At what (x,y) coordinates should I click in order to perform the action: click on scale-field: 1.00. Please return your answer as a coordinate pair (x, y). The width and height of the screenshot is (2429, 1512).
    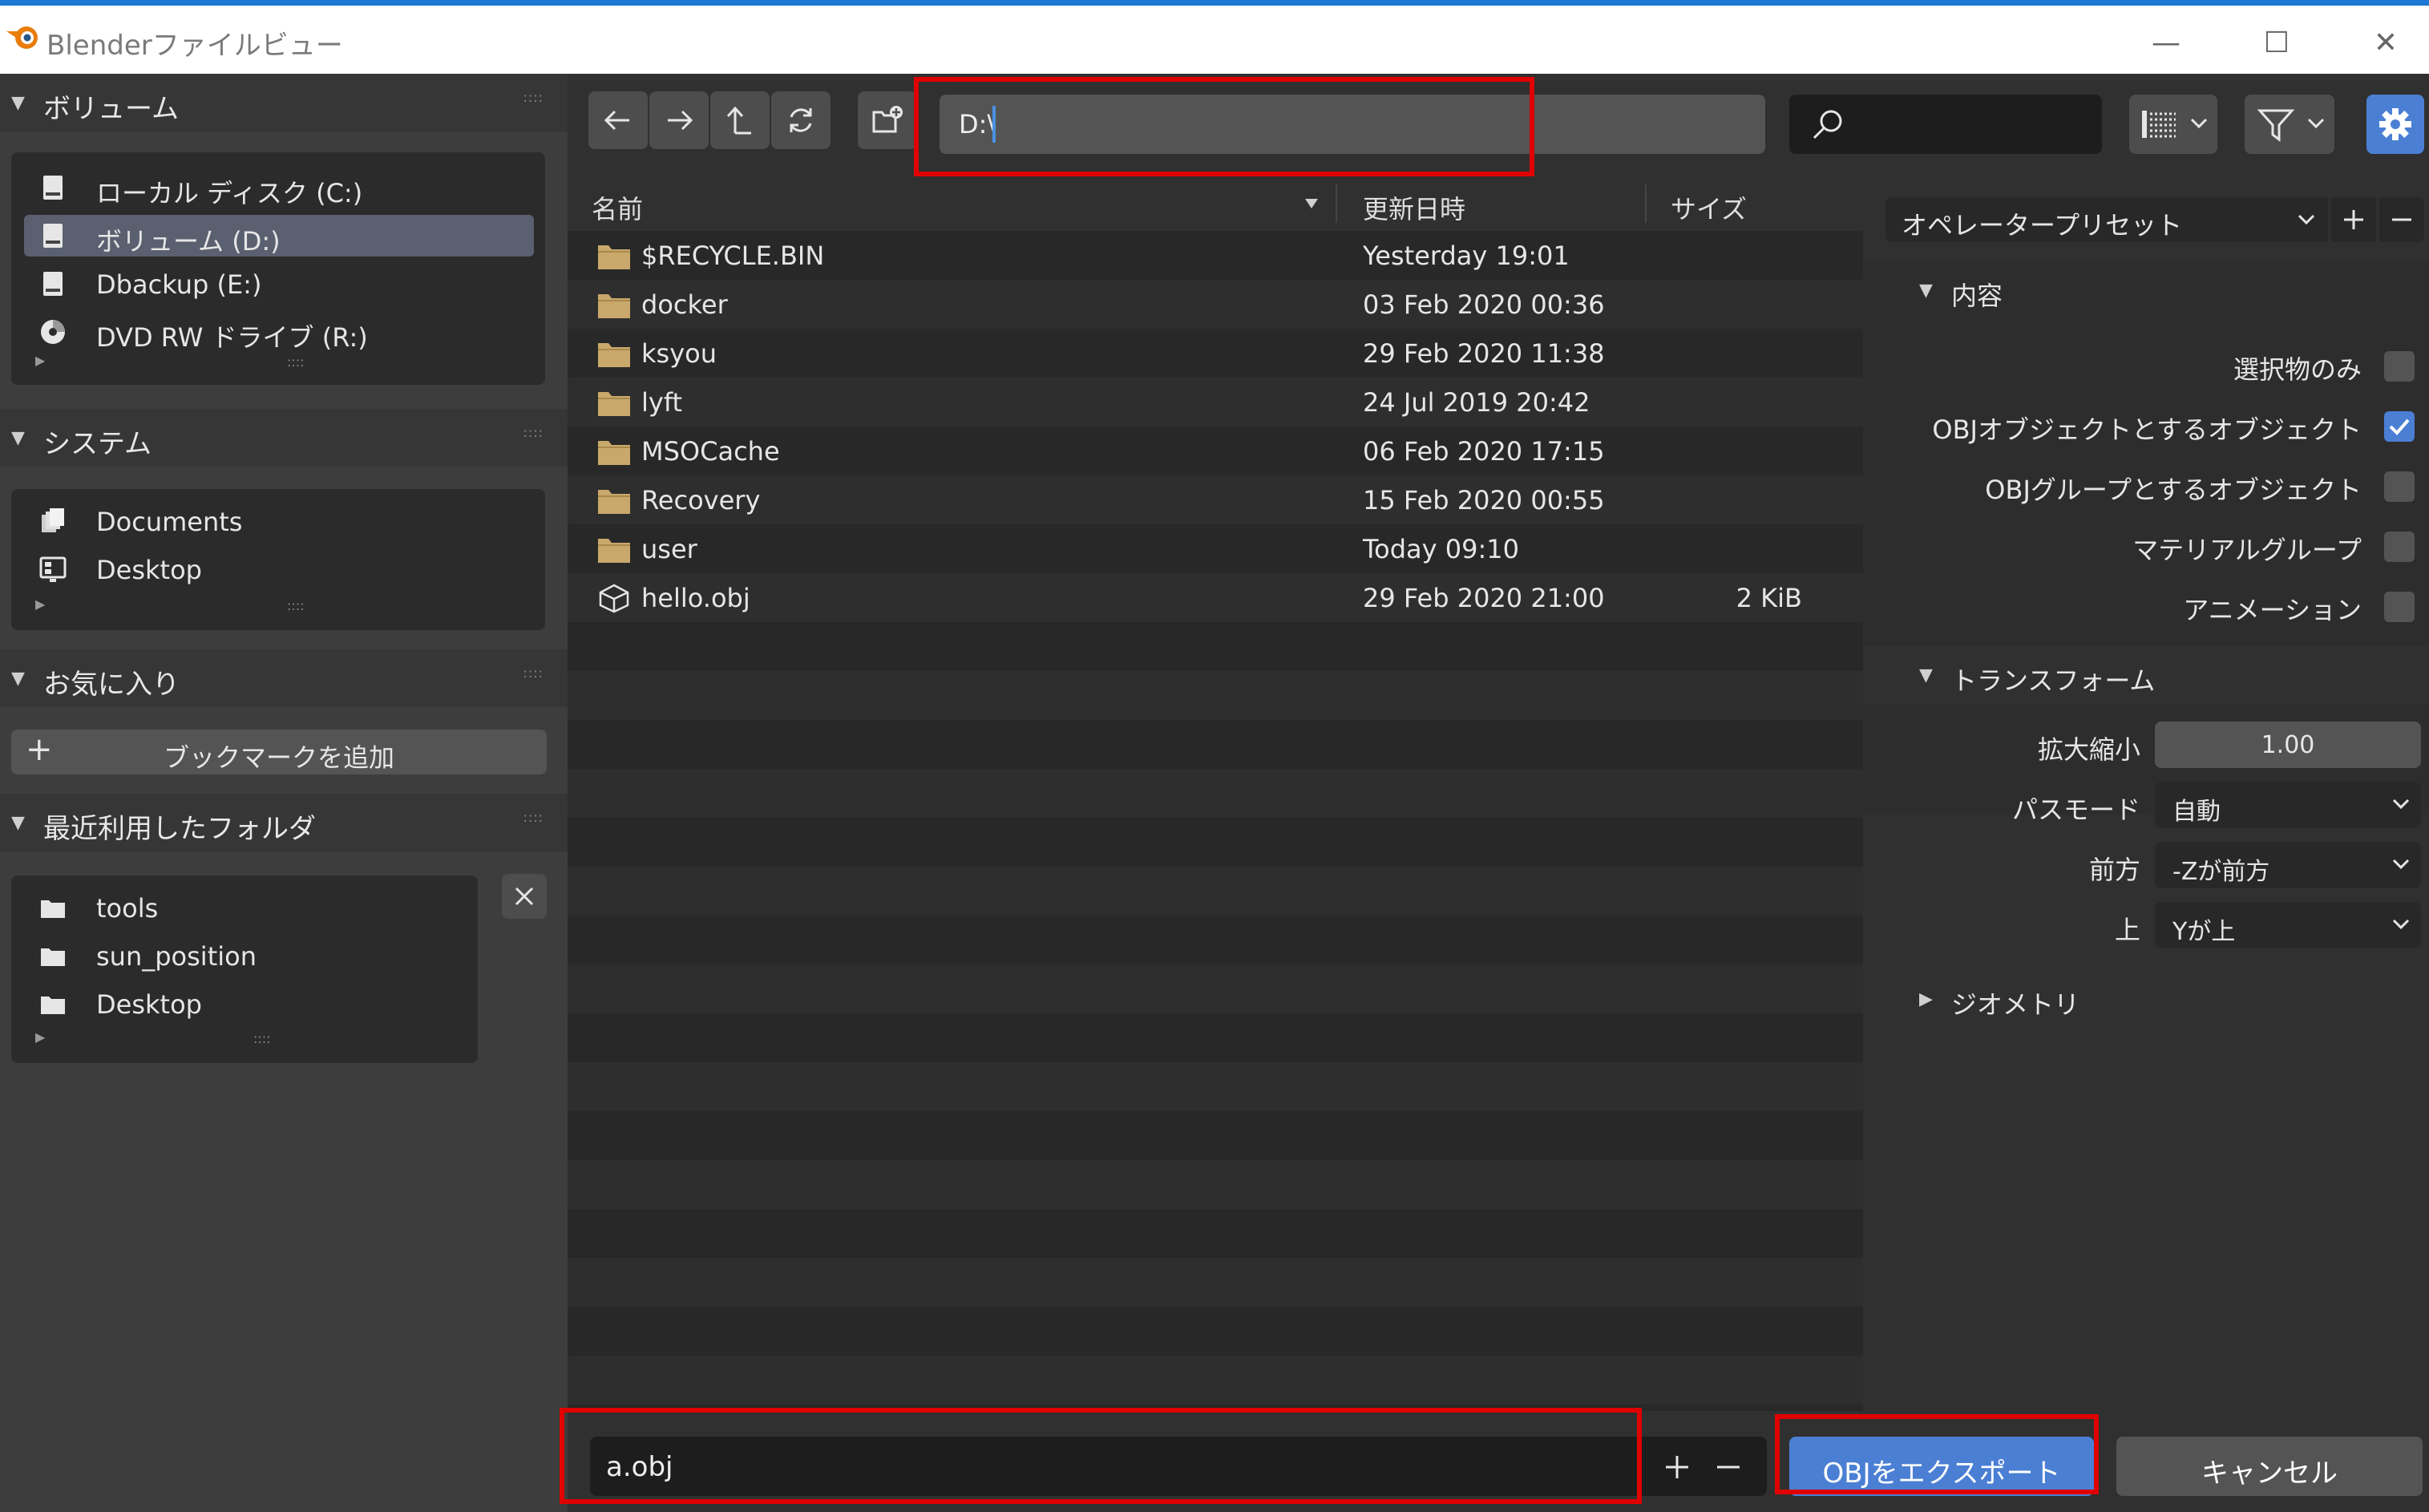
    Looking at the image, I should click on (2288, 745).